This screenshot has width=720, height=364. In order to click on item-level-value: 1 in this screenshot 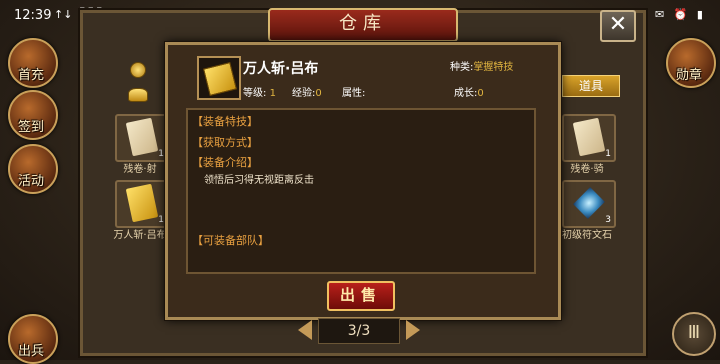, I will do `click(272, 93)`.